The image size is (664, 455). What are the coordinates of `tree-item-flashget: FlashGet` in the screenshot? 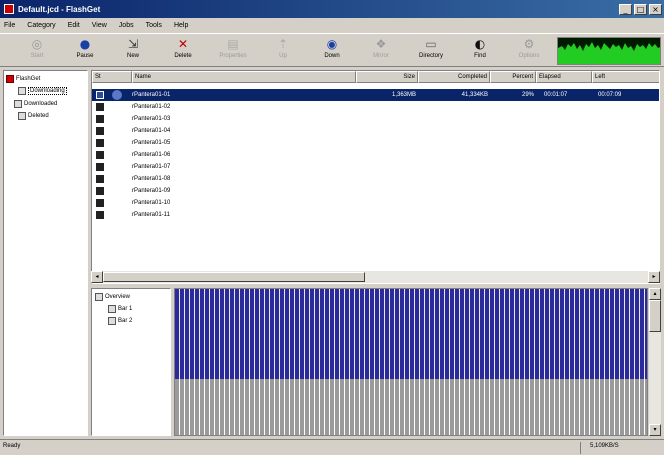 It's located at (23, 79).